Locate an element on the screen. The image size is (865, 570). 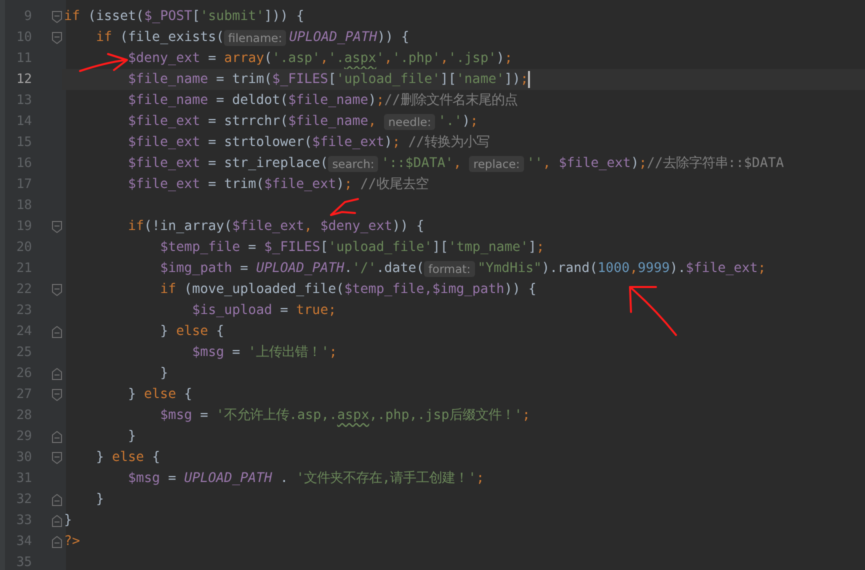
code-text: '', $file_ext);//去除字符串::$DATA is located at coordinates (655, 163).